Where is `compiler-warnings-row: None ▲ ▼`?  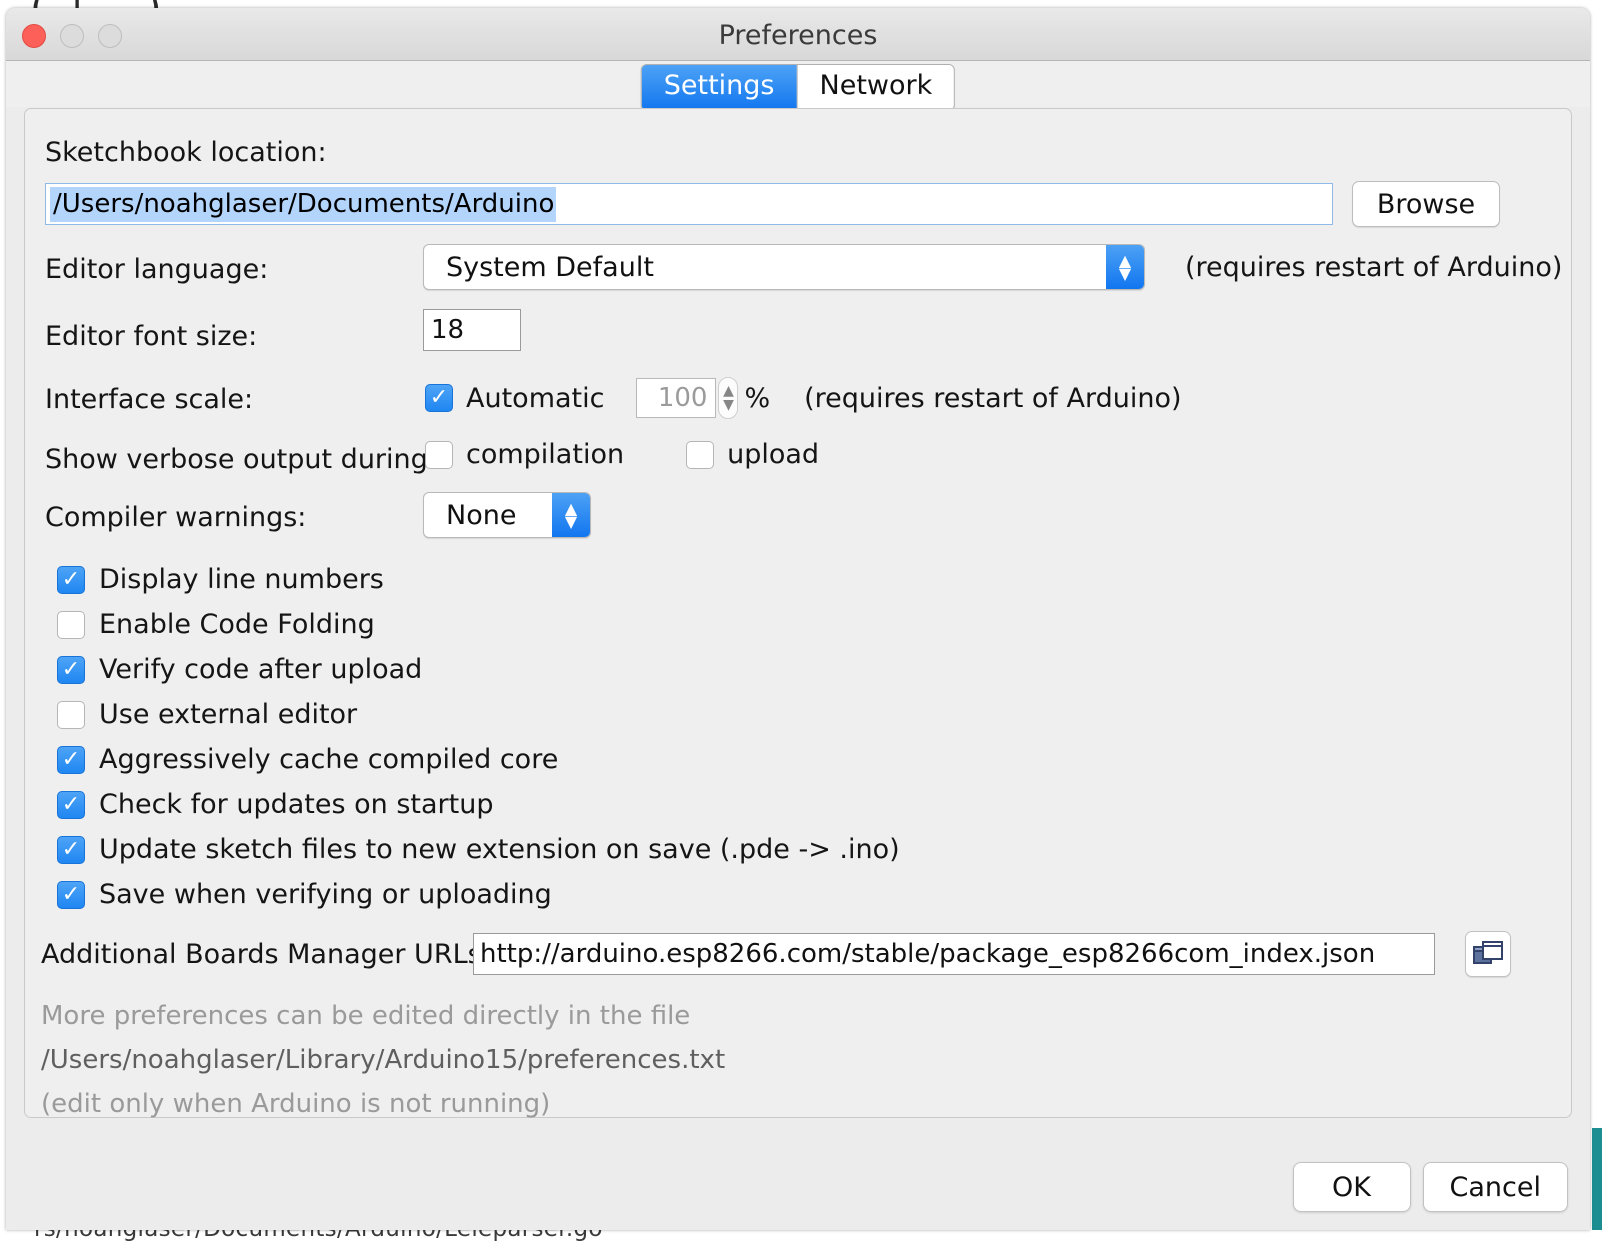 compiler-warnings-row: None ▲ ▼ is located at coordinates (507, 515).